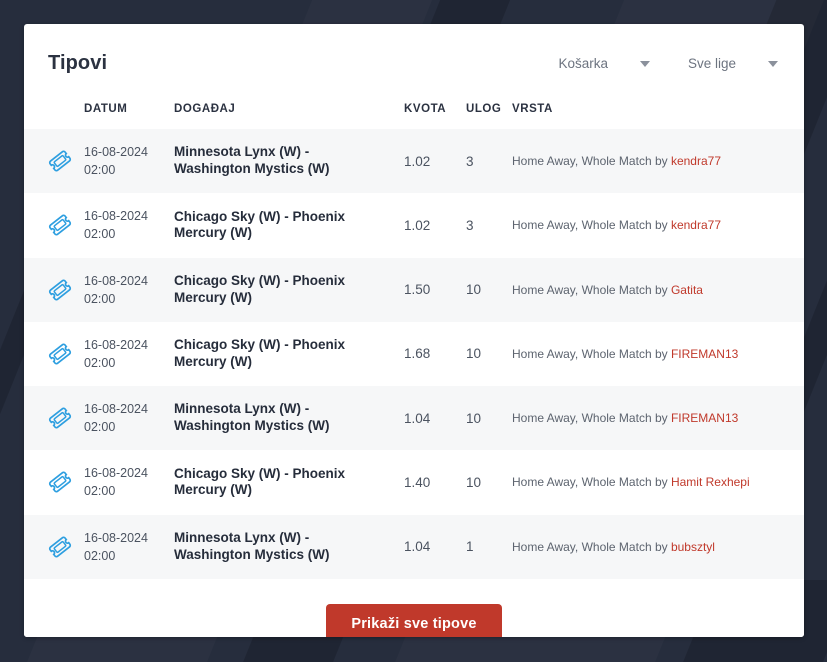 This screenshot has height=662, width=827. I want to click on page-title: Tipovi, so click(78, 63).